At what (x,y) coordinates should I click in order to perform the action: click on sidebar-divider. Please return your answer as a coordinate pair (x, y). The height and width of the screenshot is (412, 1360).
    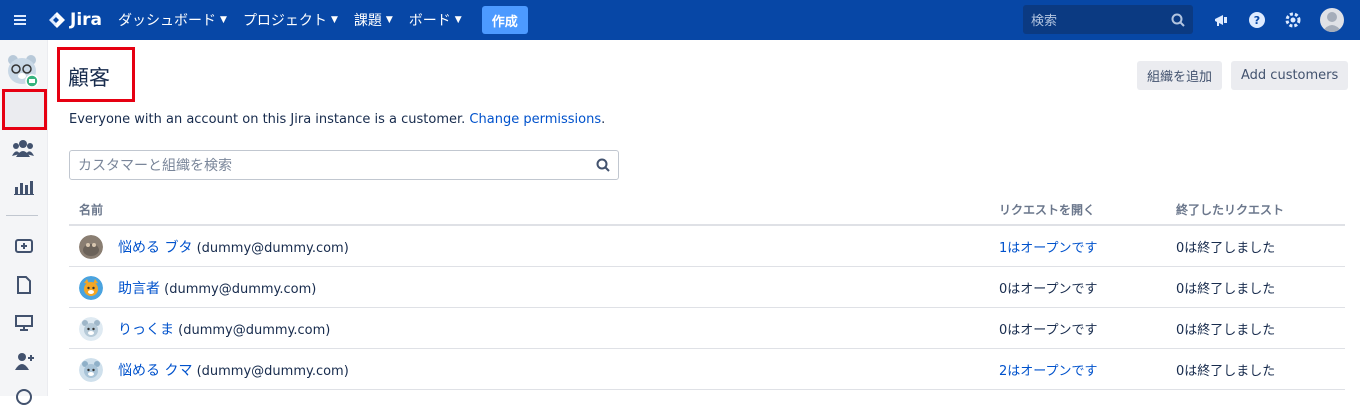
    Looking at the image, I should click on (22, 215).